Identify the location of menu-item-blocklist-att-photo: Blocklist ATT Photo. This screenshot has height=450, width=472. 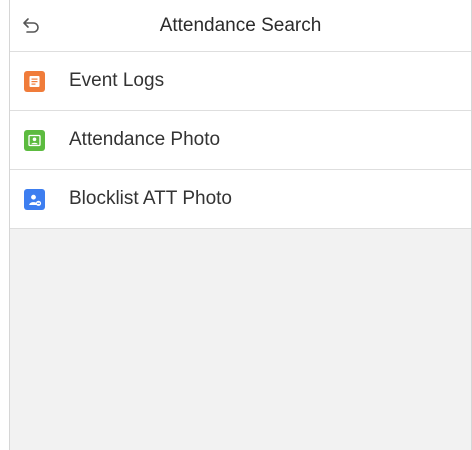
(240, 199).